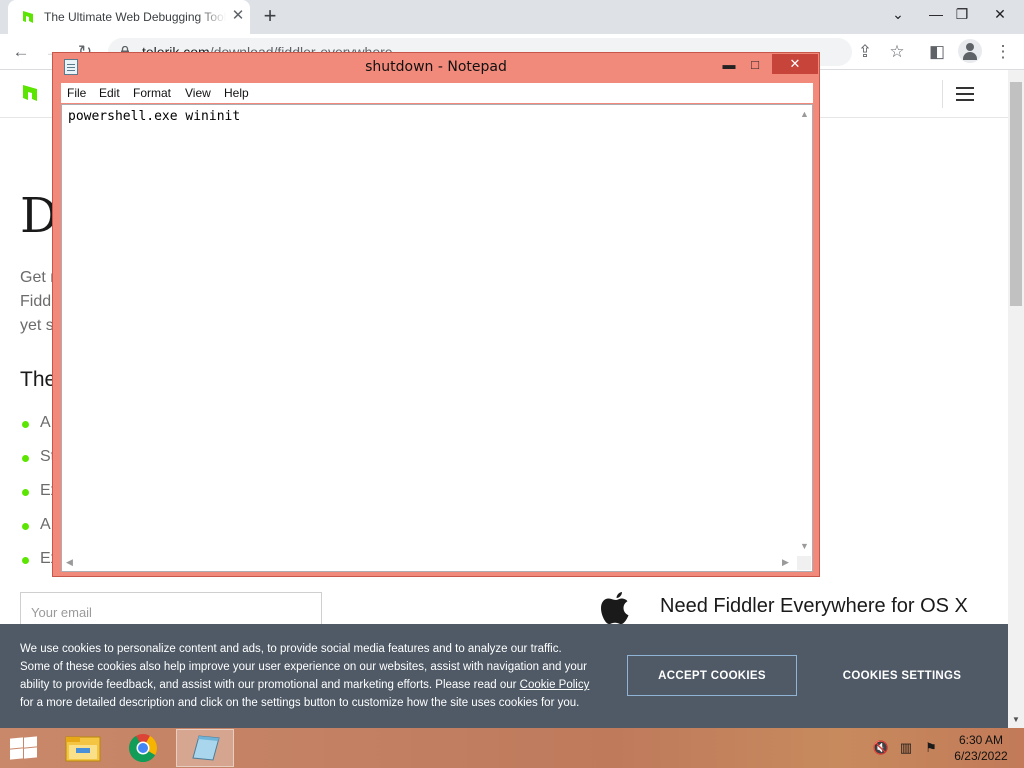 The image size is (1024, 768). I want to click on page-scrollbar: ▼, so click(1016, 399).